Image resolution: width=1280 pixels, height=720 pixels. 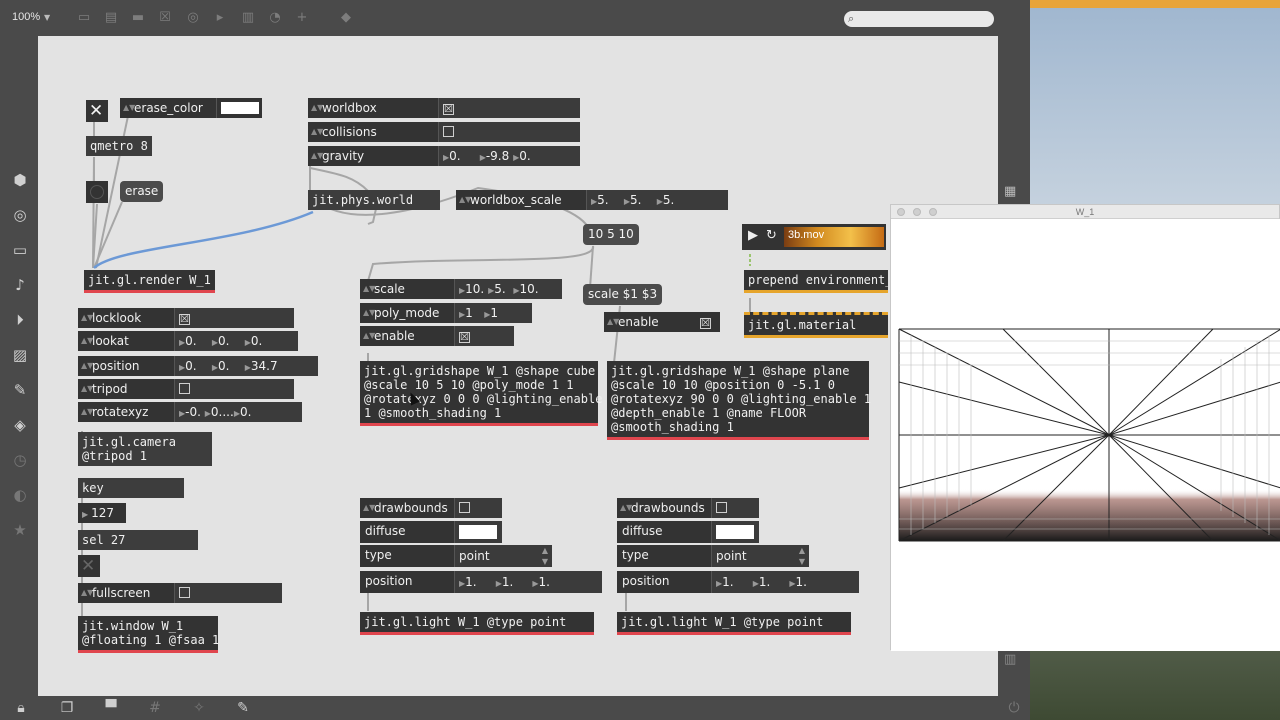 I want to click on object-jit-phys-world: jit.phys.world, so click(x=374, y=200).